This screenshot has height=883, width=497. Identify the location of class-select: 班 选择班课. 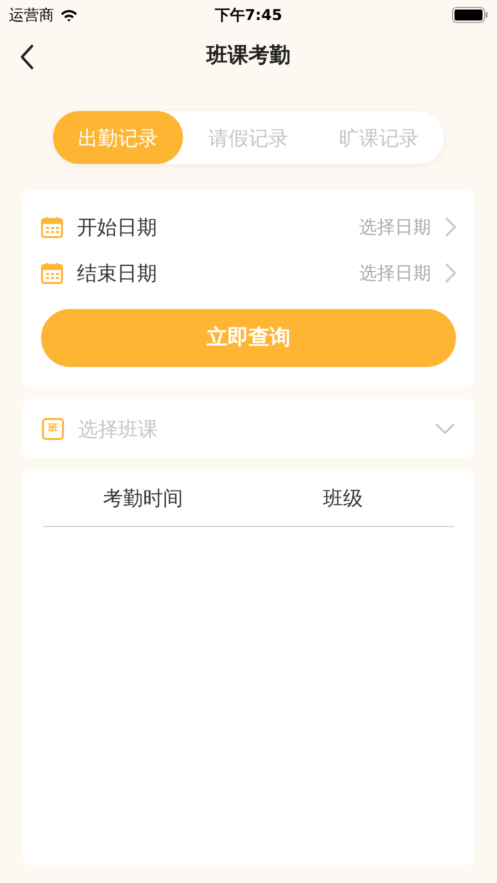
(248, 428).